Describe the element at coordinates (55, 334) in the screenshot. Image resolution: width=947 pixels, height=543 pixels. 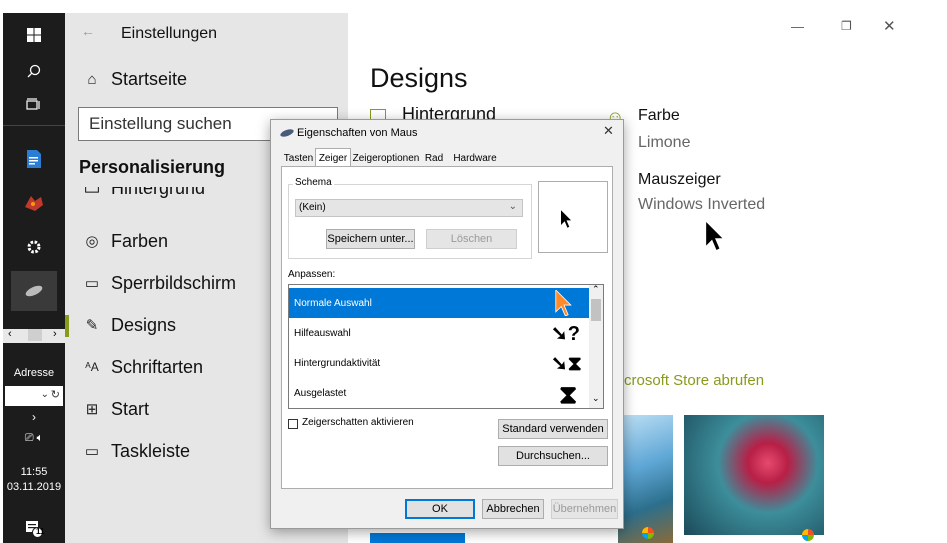
I see `scroll-right-icon: ›` at that location.